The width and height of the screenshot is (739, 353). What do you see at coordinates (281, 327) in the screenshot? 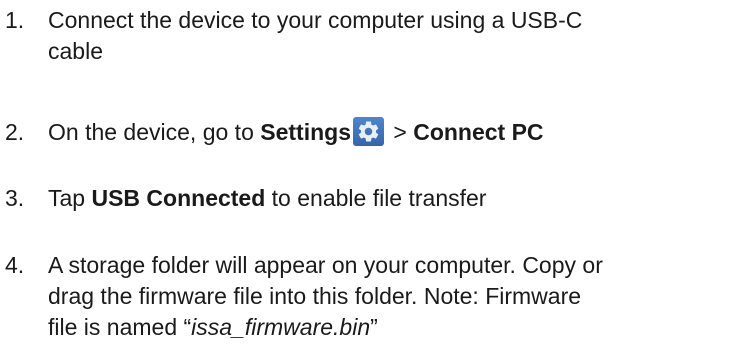
I see `firmware-filename: issa_firmware.bin` at bounding box center [281, 327].